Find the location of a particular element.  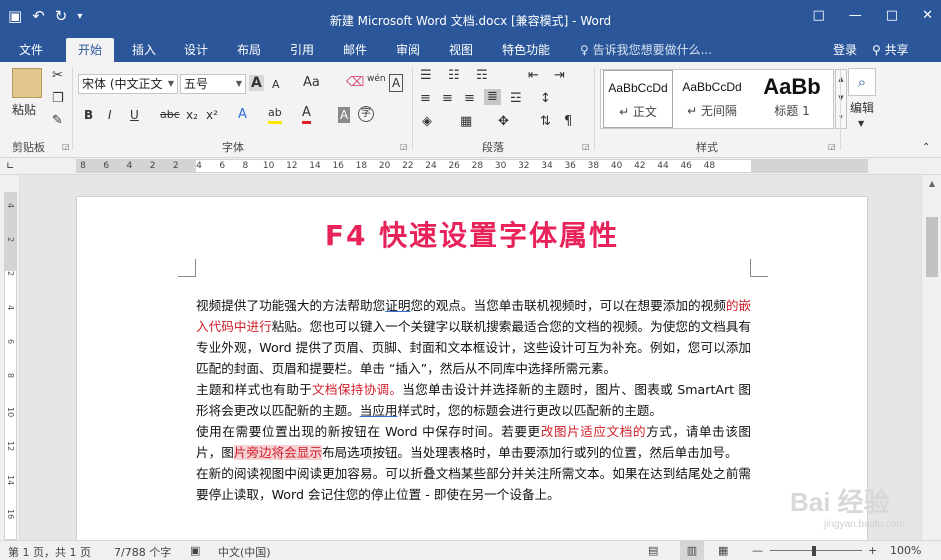

clipboard-launcher-icon: ◲ is located at coordinates (66, 146).